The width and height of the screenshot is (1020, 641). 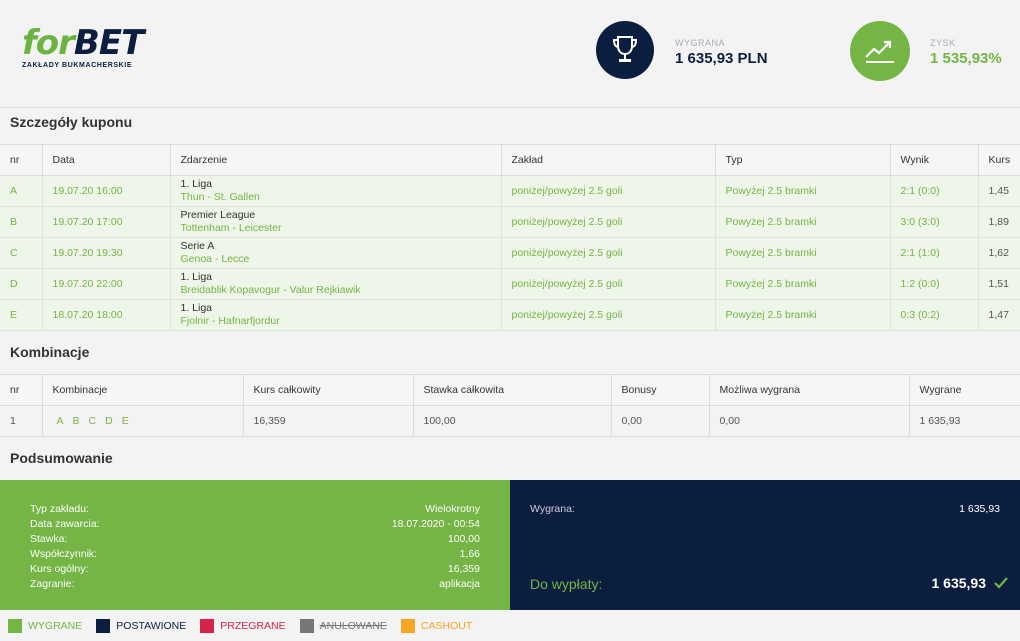 I want to click on row-nr: D, so click(x=21, y=284).